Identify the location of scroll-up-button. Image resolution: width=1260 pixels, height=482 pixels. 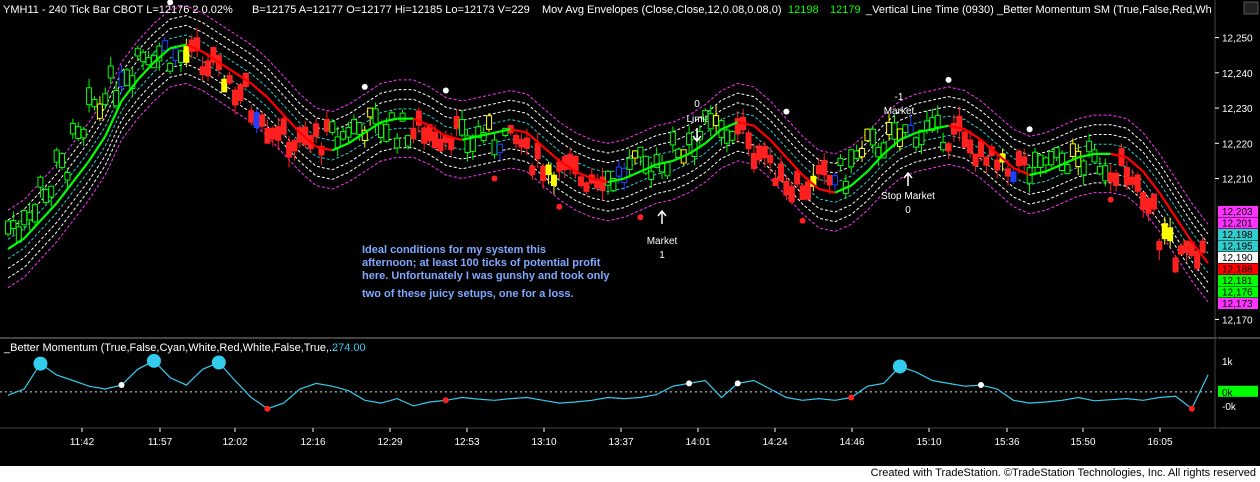
(1251, 8).